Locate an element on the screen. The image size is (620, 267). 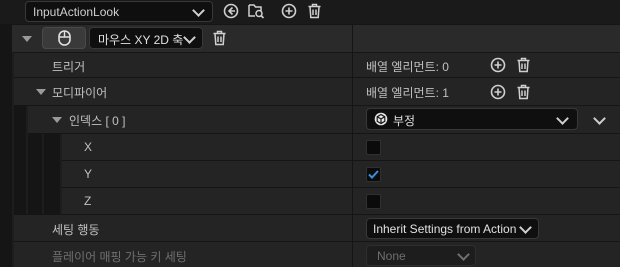
index-row: 인덱스 [ 0 ] 부정 is located at coordinates (310, 119).